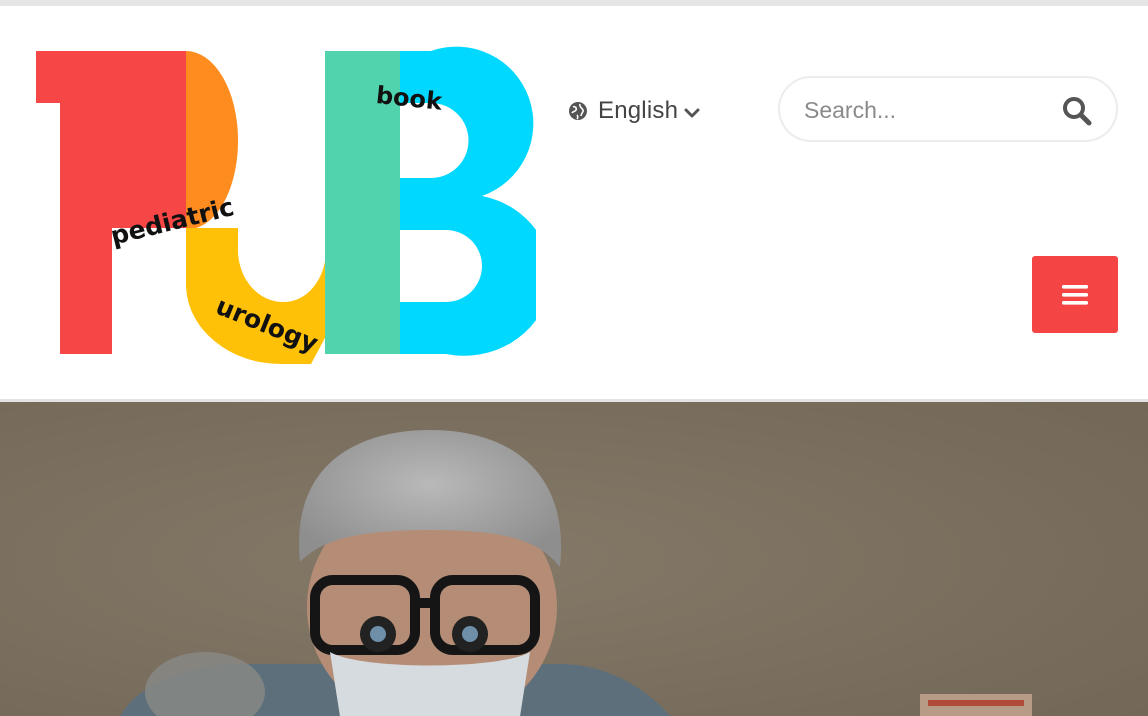 The image size is (1148, 716). What do you see at coordinates (692, 113) in the screenshot?
I see `chevron-down-icon` at bounding box center [692, 113].